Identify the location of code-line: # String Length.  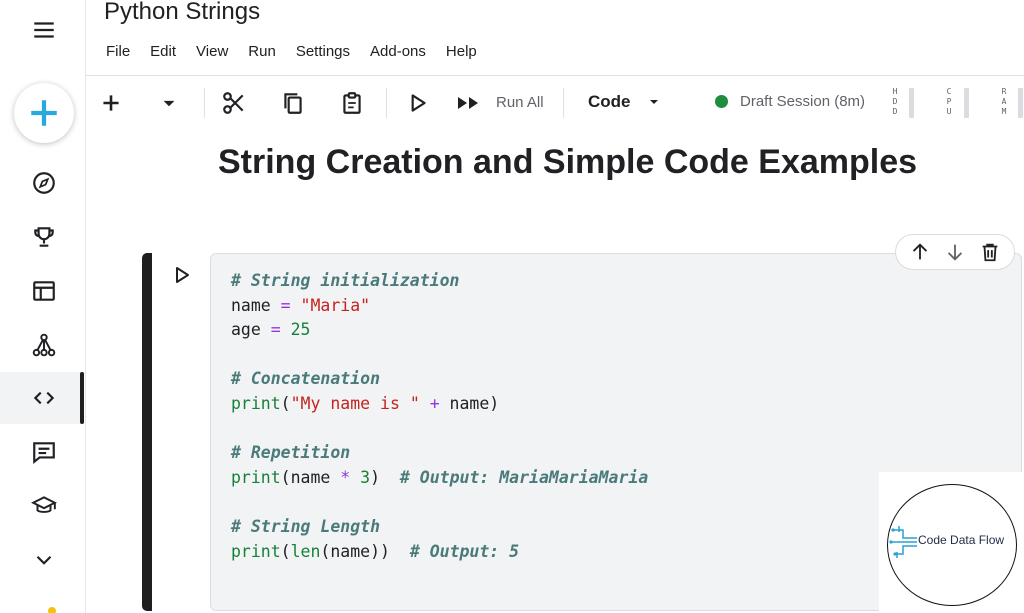
(439, 527).